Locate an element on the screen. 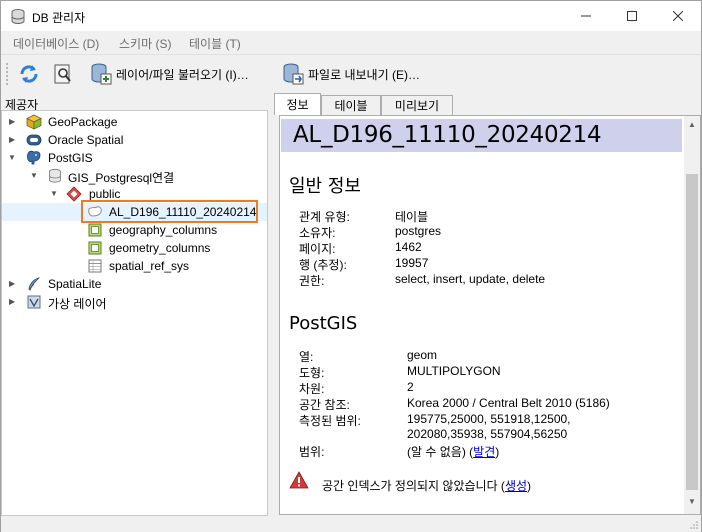 The height and width of the screenshot is (532, 702). srid-value: Korea 2000 / Central Belt 2010 (5186) is located at coordinates (508, 403).